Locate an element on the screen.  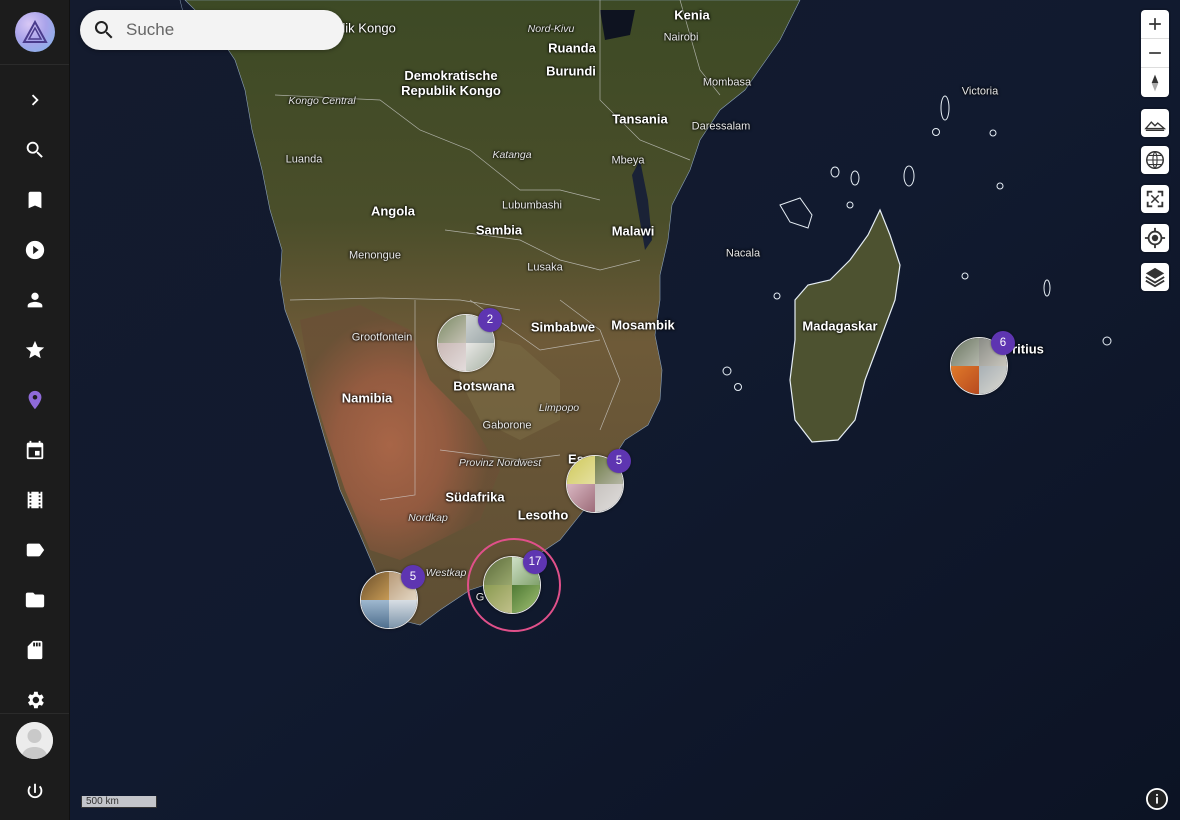
terrain-toggle-button is located at coordinates (1155, 123).